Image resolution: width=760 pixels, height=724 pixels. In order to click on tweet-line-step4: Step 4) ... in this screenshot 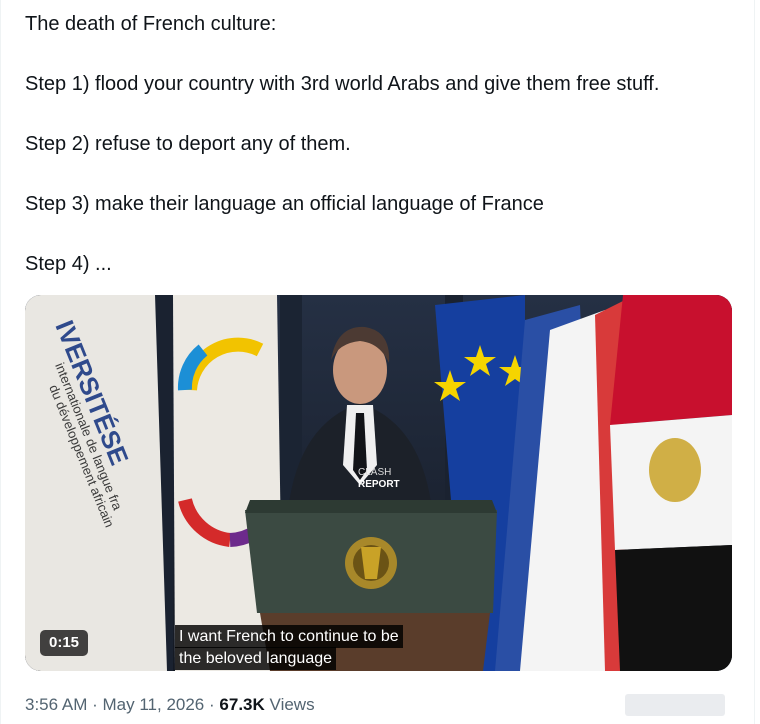, I will do `click(68, 264)`.